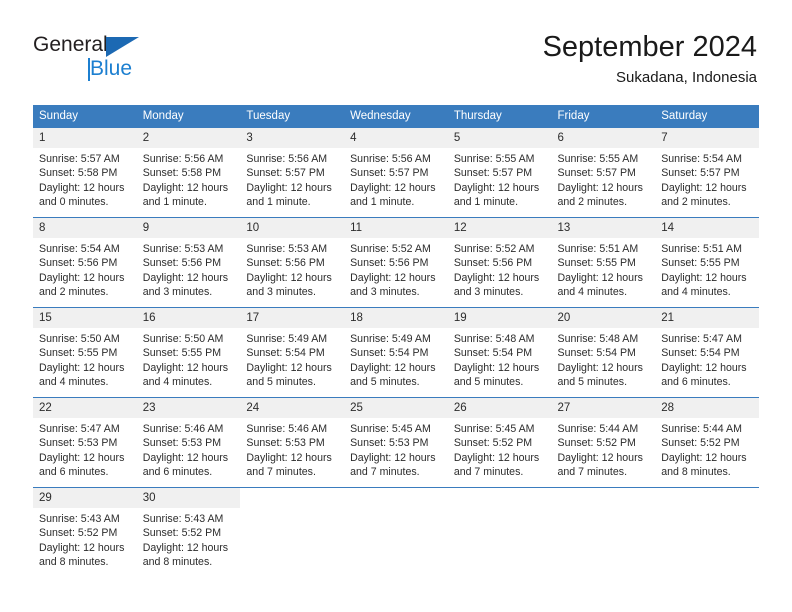 The image size is (792, 612). I want to click on weekday-header-saturday: Saturday, so click(707, 116).